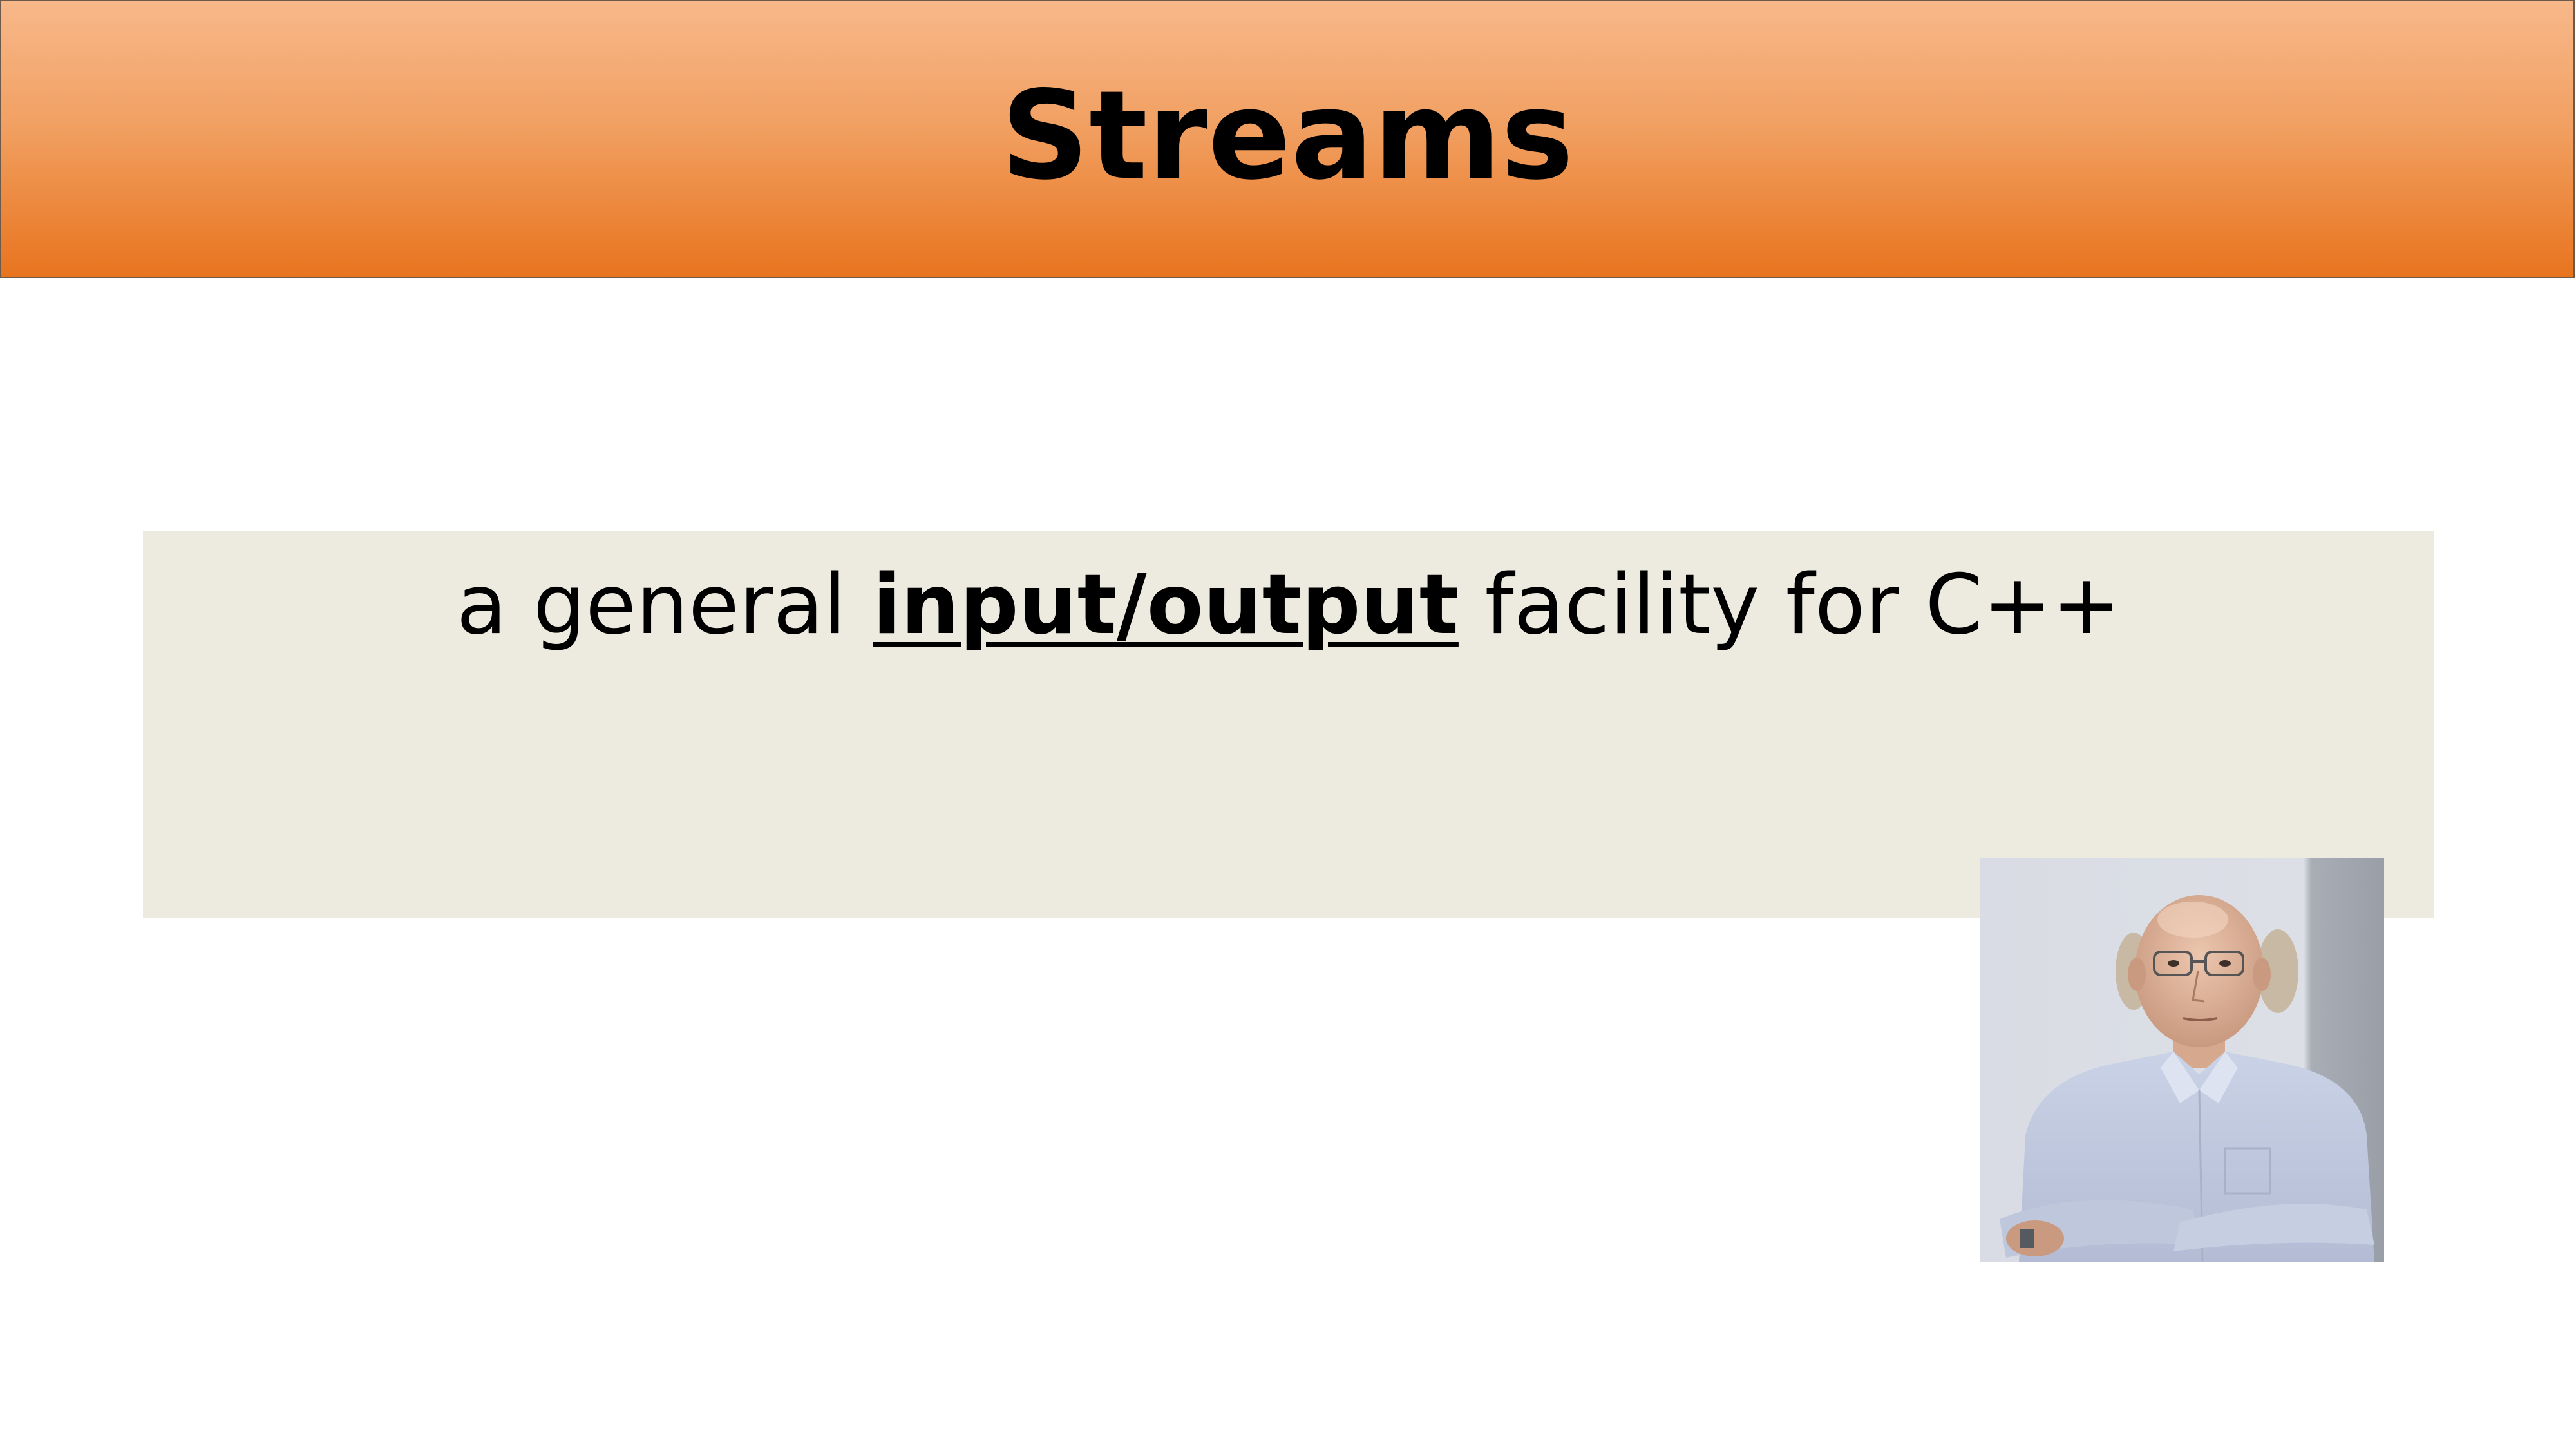 This screenshot has width=2576, height=1449. I want to click on body-suffix: facility for C++, so click(1789, 605).